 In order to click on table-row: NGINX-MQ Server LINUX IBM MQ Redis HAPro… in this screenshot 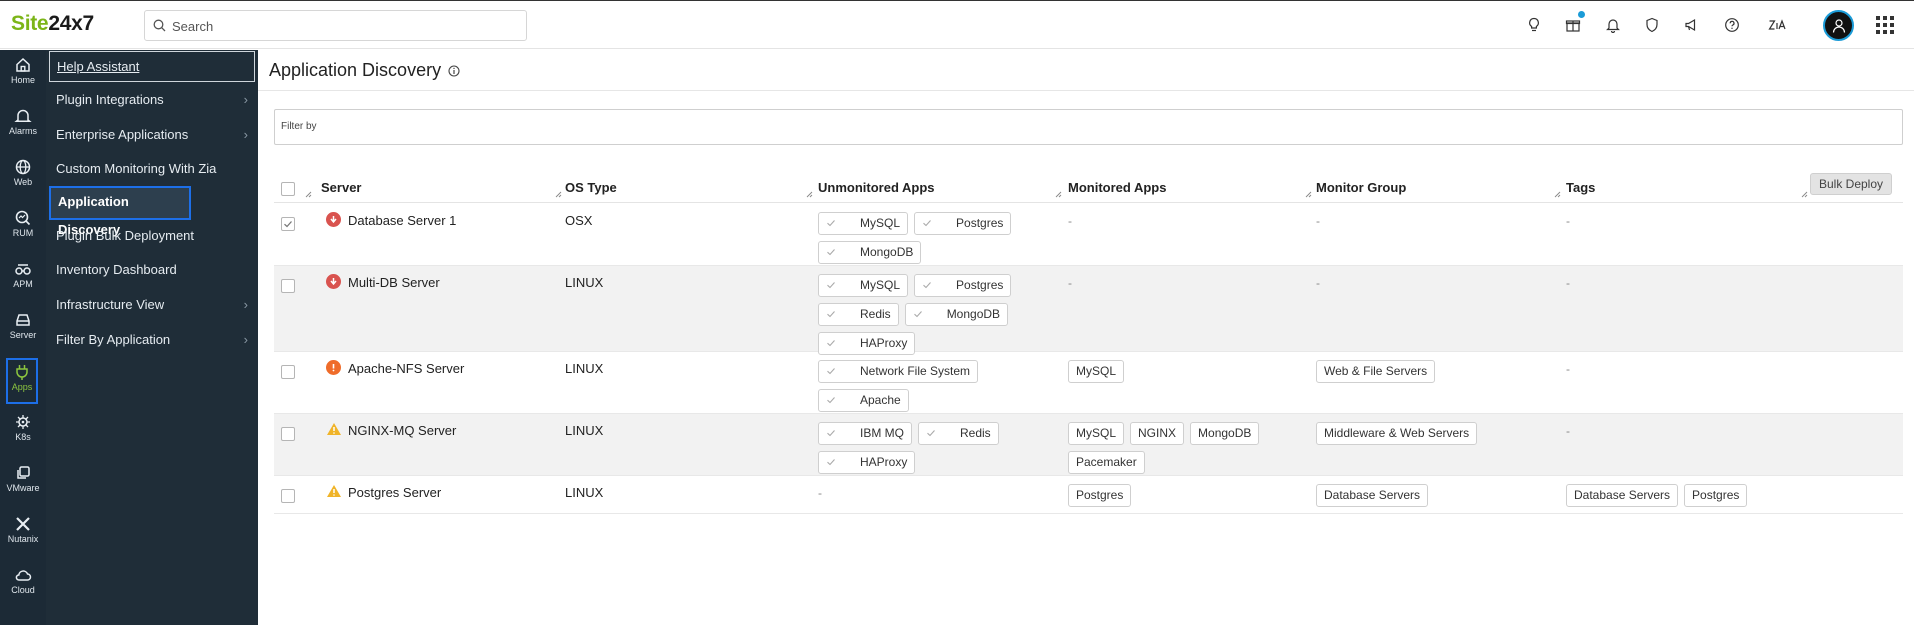, I will do `click(1088, 445)`.